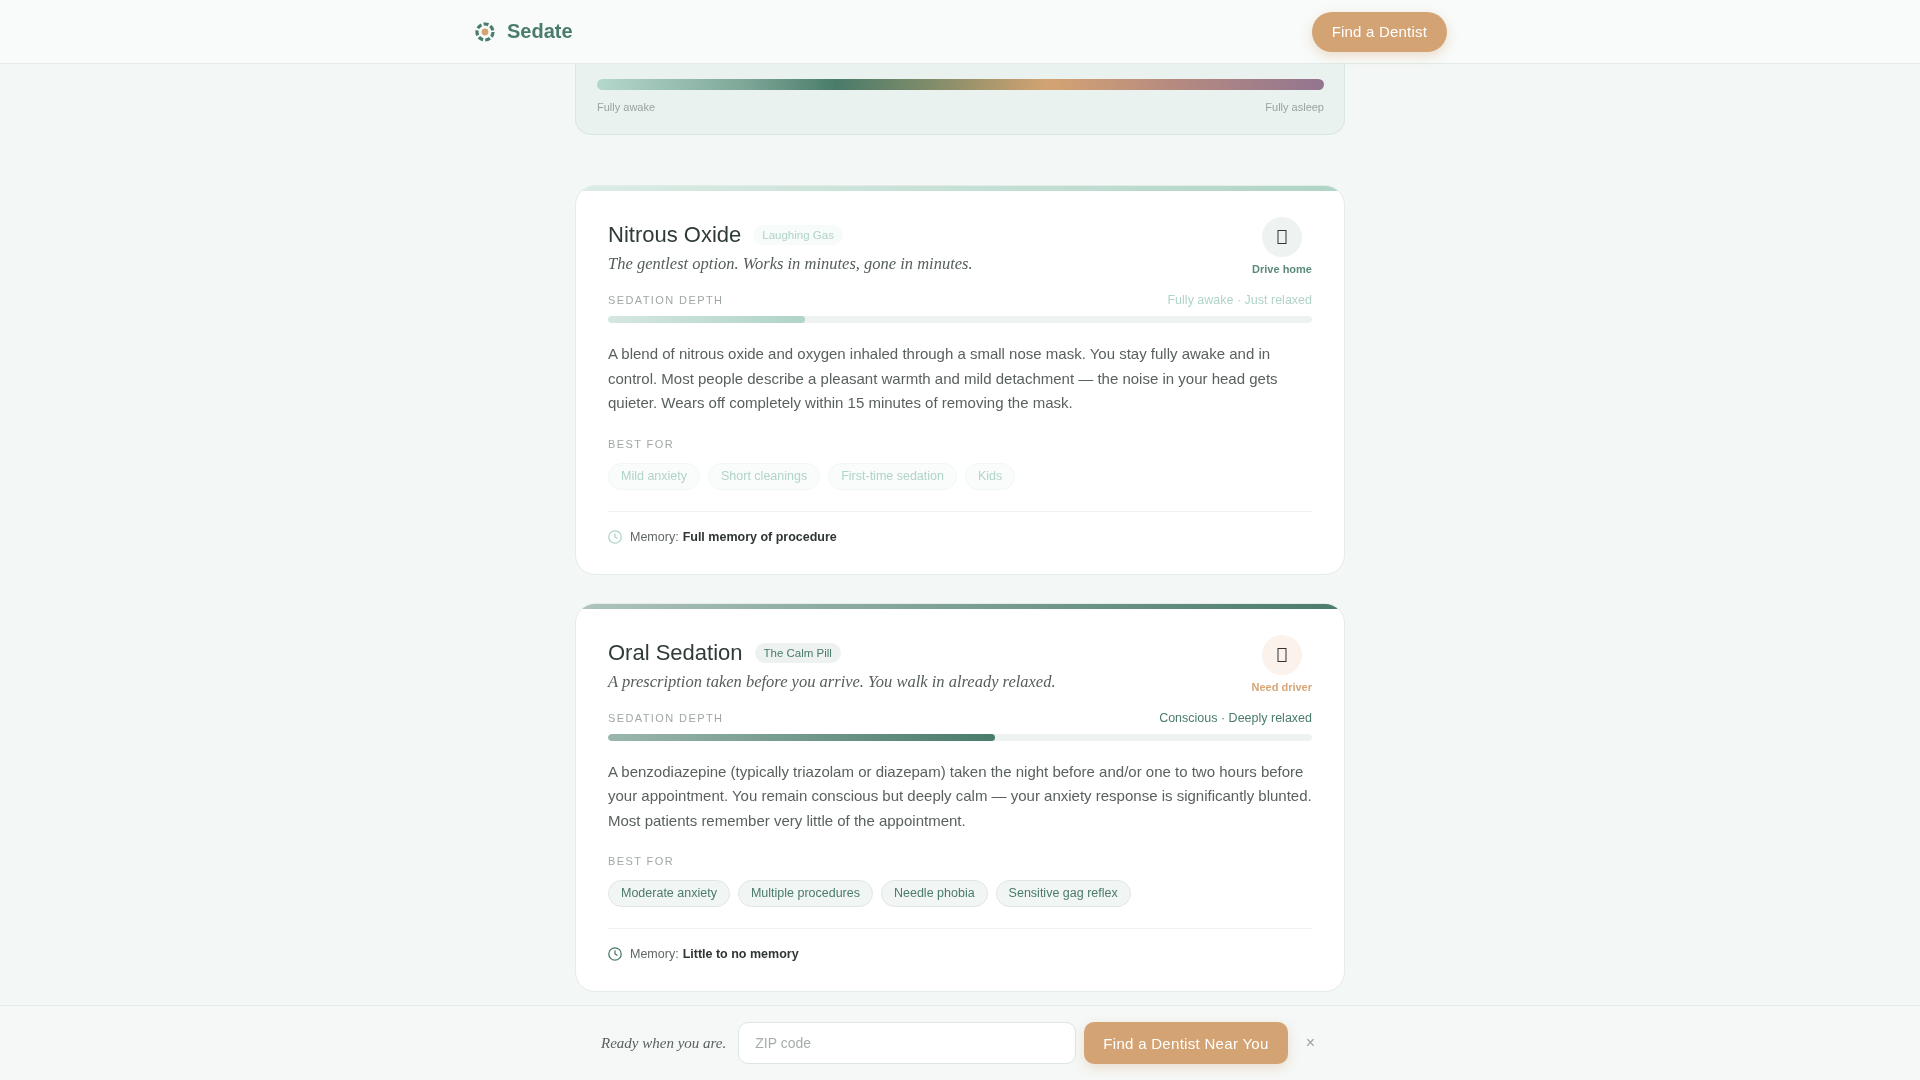 The height and width of the screenshot is (1080, 1920). I want to click on close-button: ×, so click(1310, 1043).